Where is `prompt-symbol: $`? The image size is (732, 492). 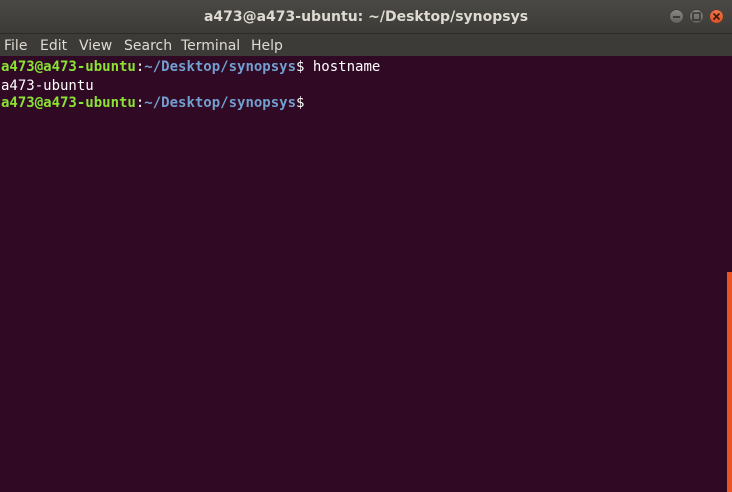 prompt-symbol: $ is located at coordinates (300, 103).